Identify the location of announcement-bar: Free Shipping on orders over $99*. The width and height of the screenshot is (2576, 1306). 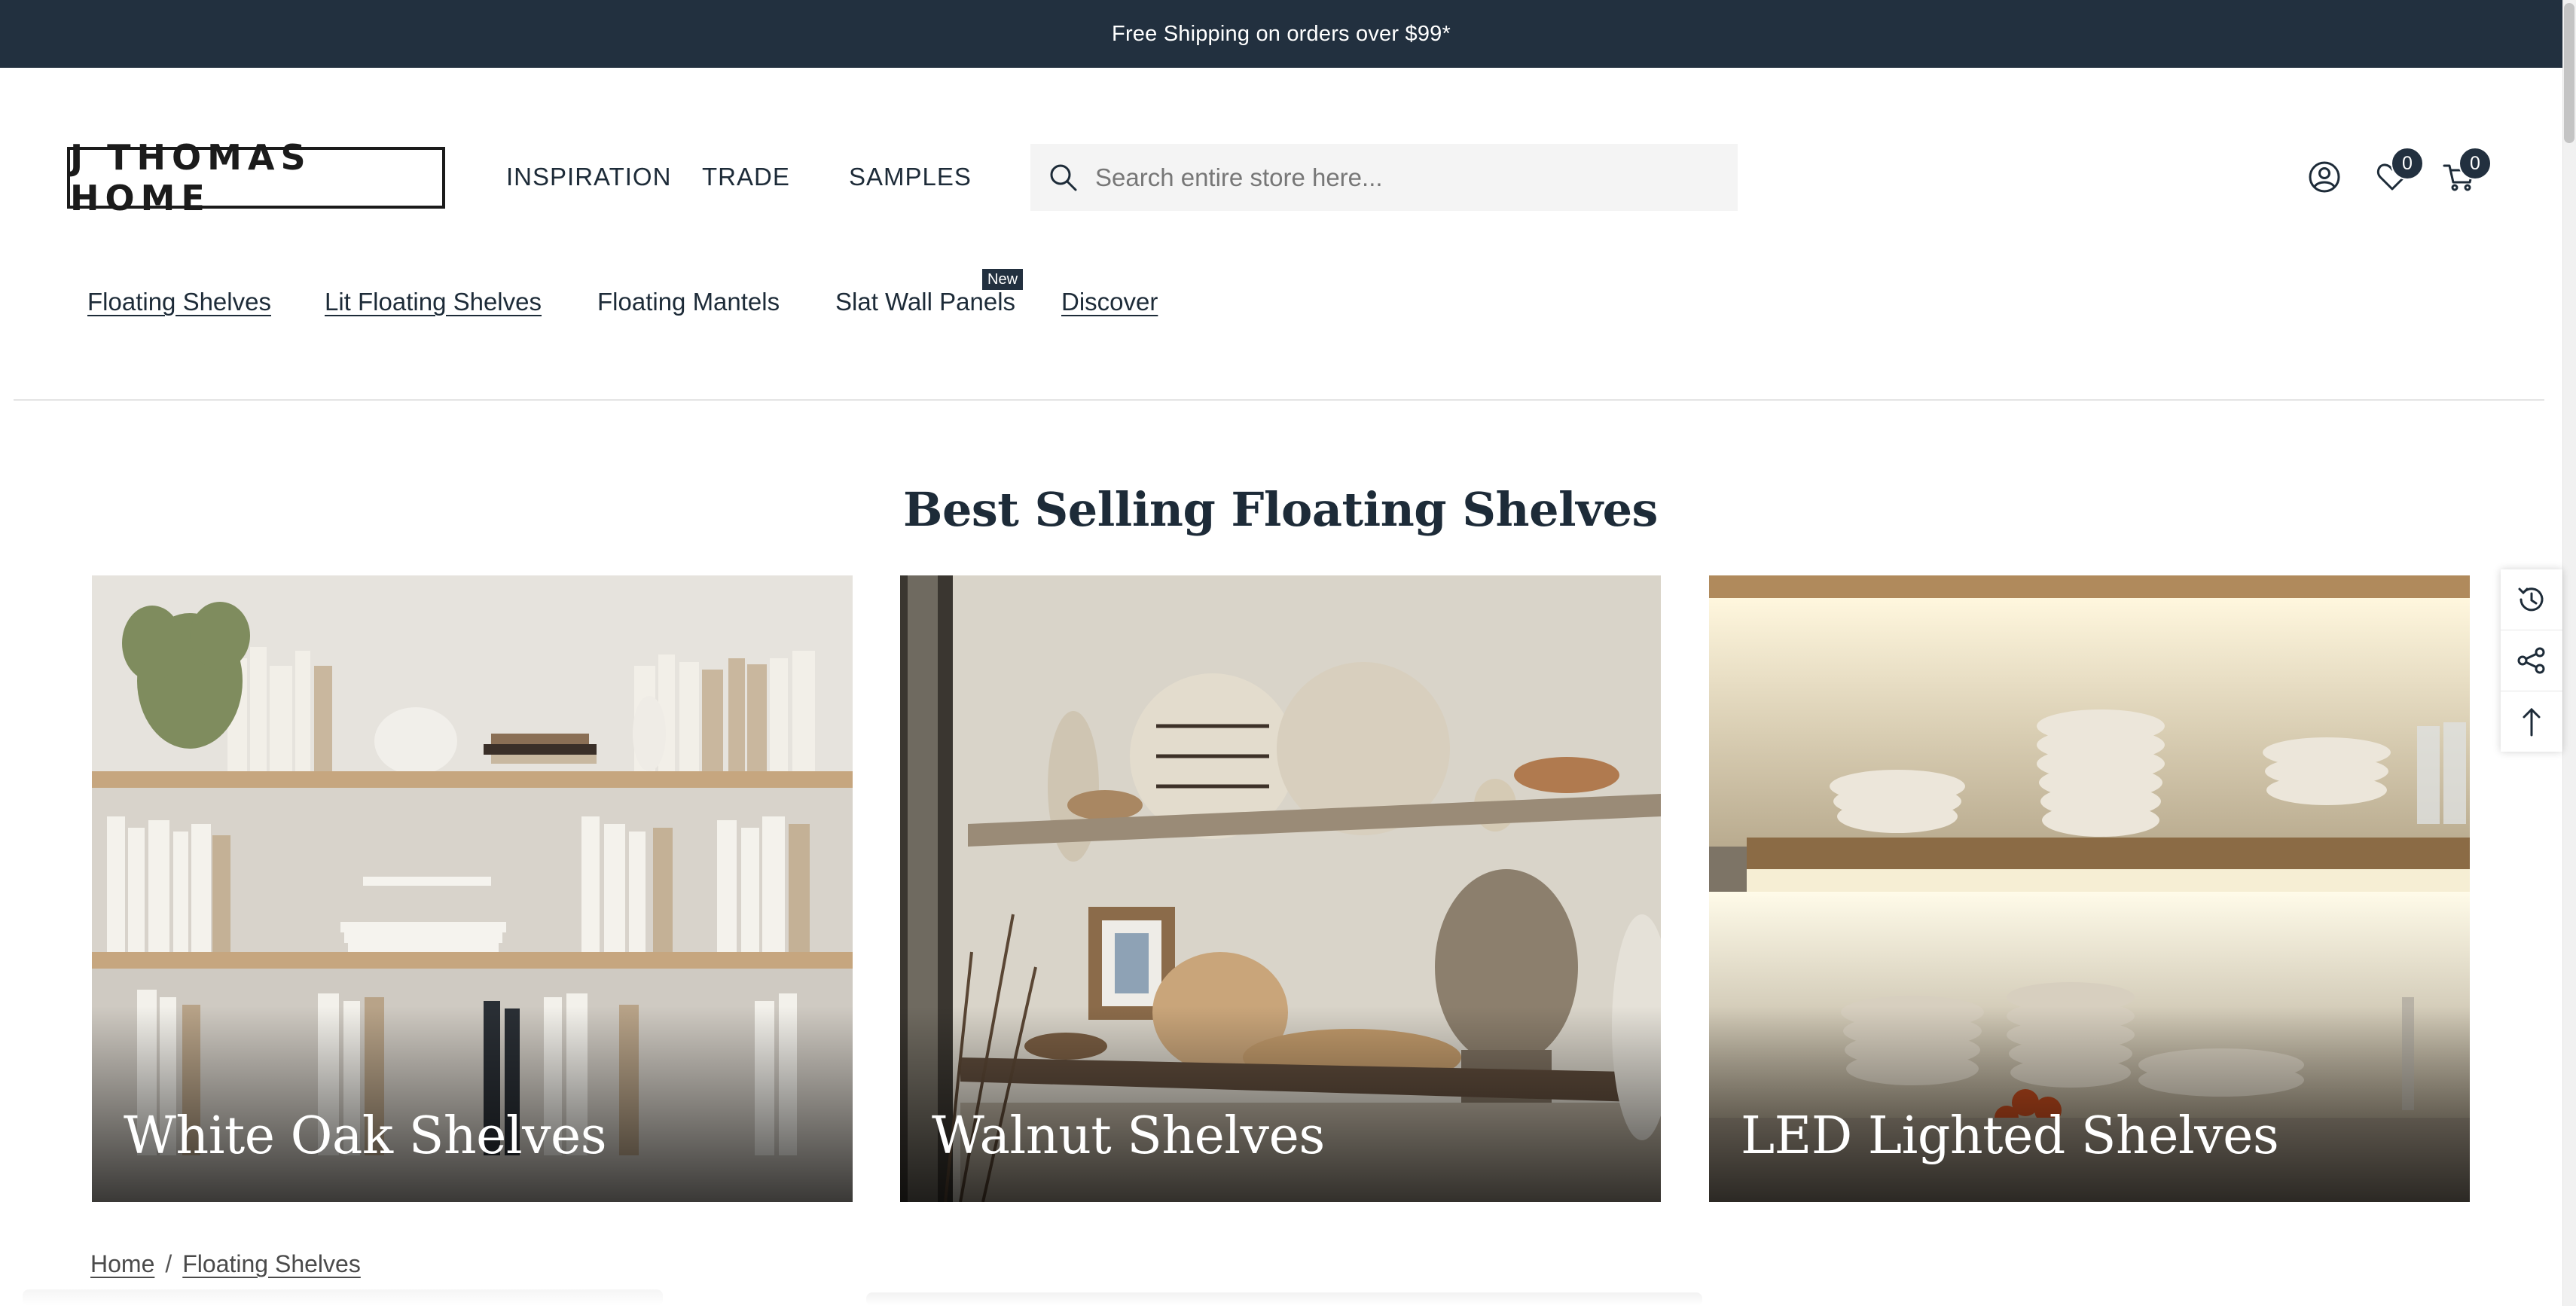
(1281, 34).